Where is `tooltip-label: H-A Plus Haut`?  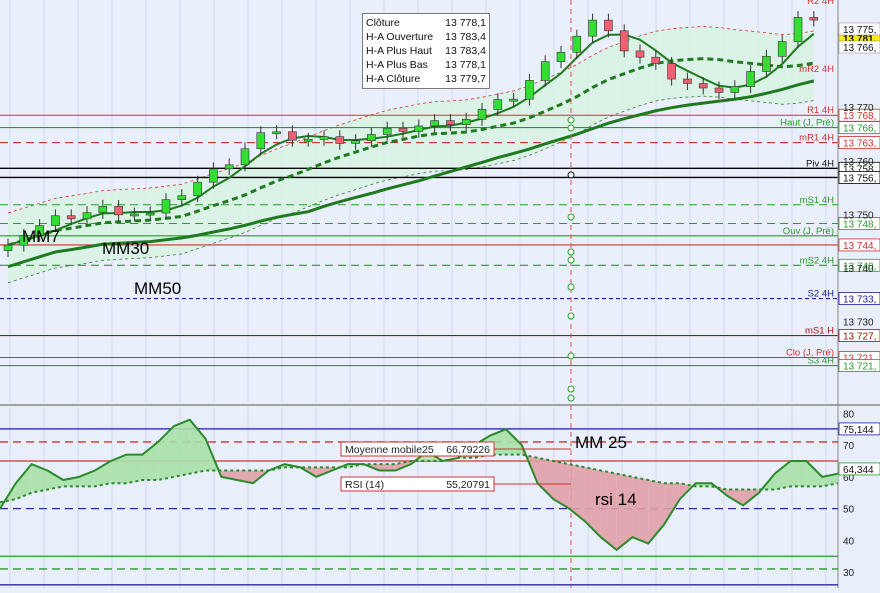 tooltip-label: H-A Plus Haut is located at coordinates (399, 51).